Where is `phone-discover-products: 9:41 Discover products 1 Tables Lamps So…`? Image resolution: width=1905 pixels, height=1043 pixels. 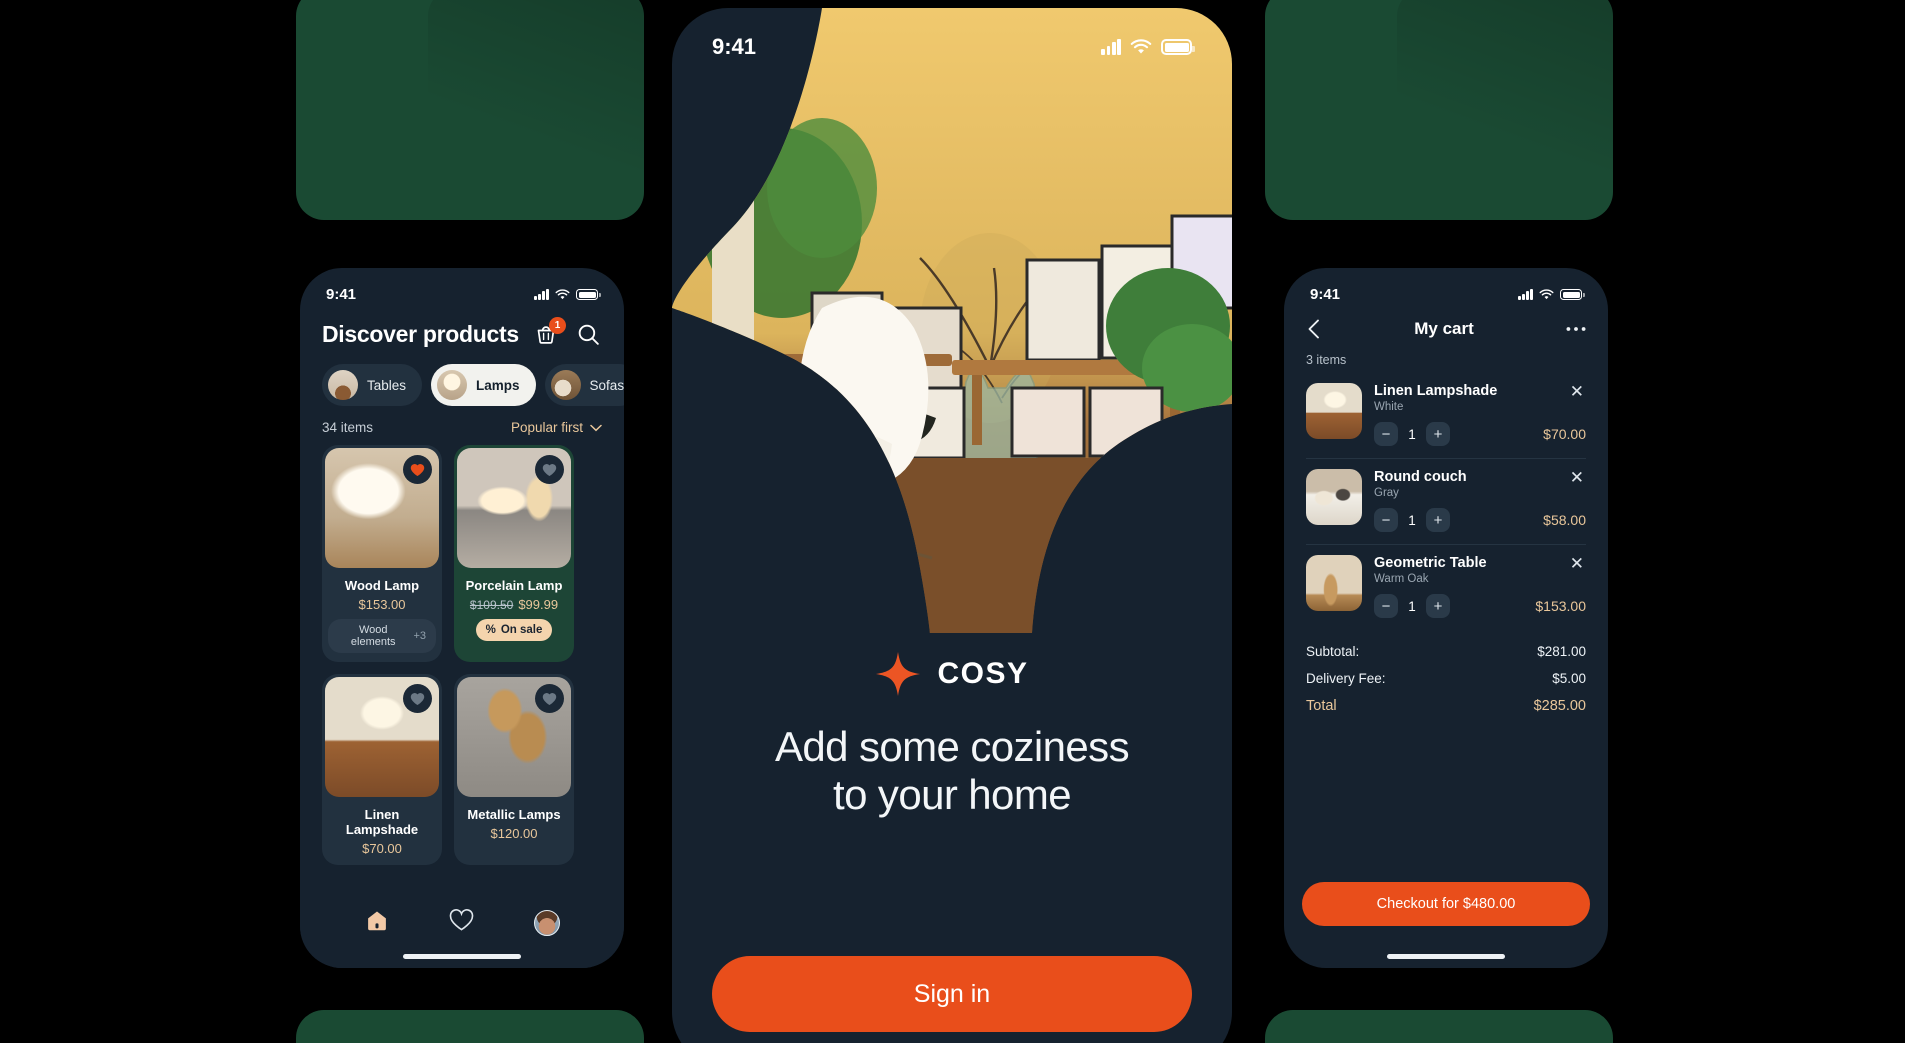 phone-discover-products: 9:41 Discover products 1 Tables Lamps So… is located at coordinates (462, 618).